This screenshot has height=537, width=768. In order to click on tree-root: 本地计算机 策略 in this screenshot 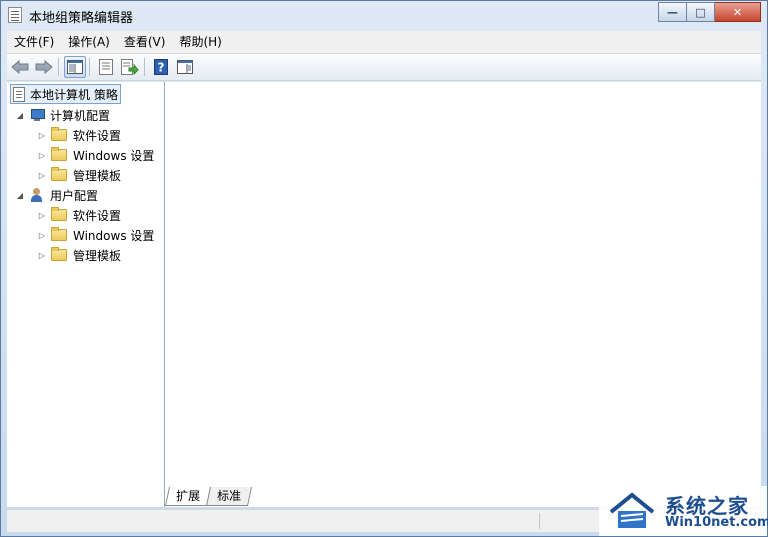, I will do `click(65, 94)`.